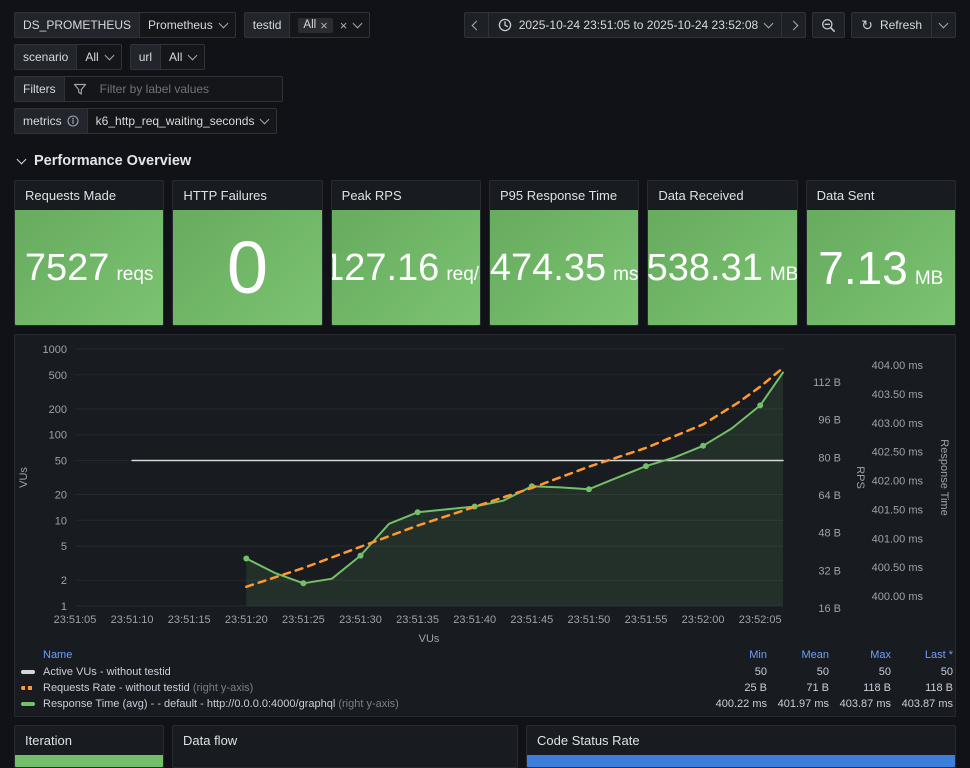  What do you see at coordinates (46, 57) in the screenshot?
I see `scenario-label: scenario` at bounding box center [46, 57].